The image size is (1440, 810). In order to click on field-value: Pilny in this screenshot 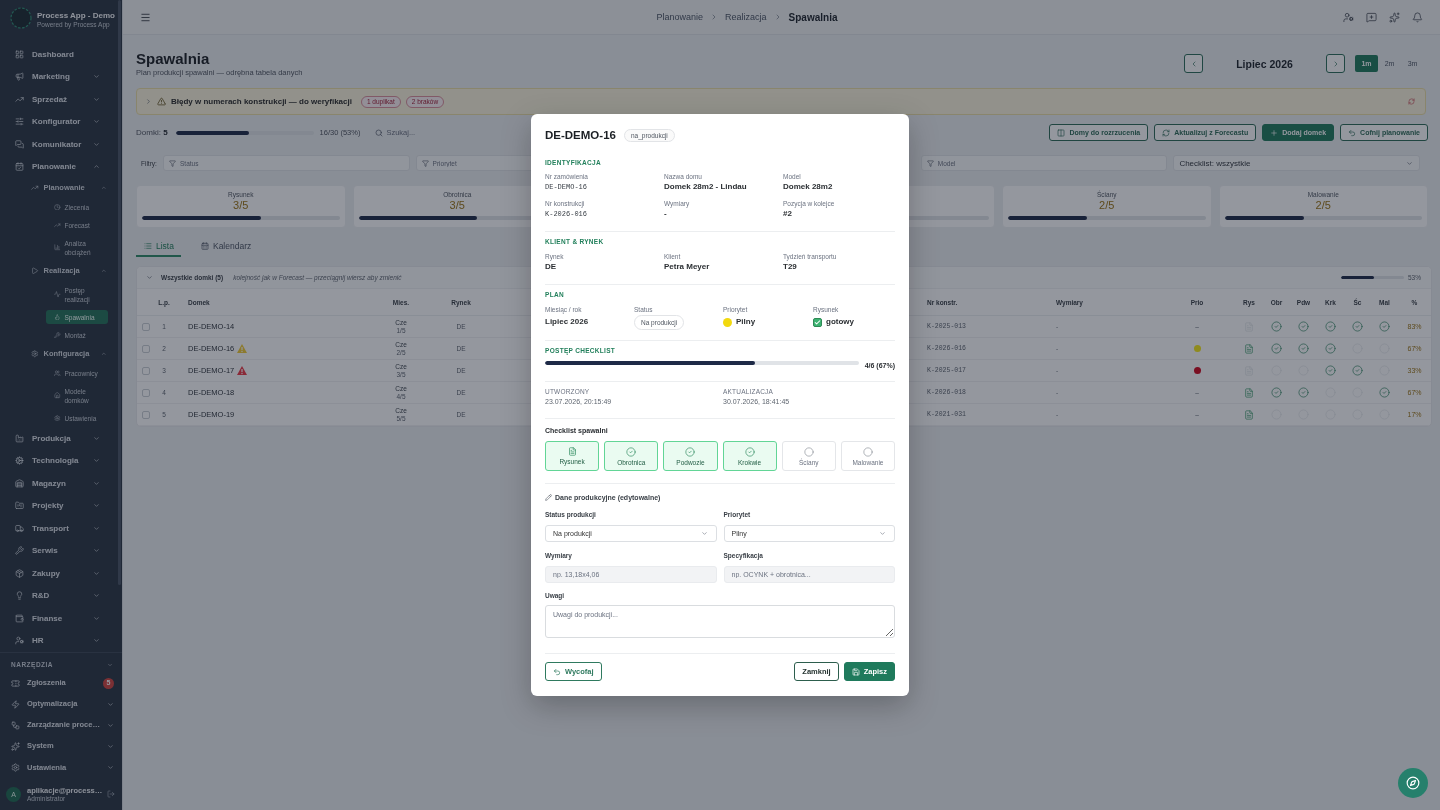, I will do `click(746, 322)`.